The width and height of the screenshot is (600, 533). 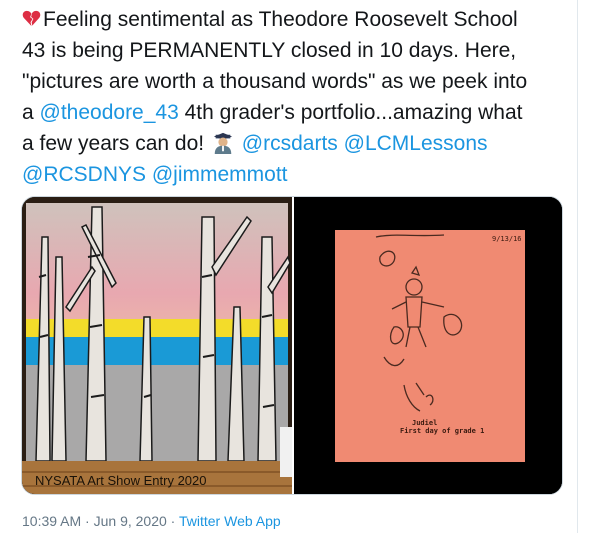 What do you see at coordinates (84, 174) in the screenshot?
I see `mention-rcsdnys: @RCSDNYS` at bounding box center [84, 174].